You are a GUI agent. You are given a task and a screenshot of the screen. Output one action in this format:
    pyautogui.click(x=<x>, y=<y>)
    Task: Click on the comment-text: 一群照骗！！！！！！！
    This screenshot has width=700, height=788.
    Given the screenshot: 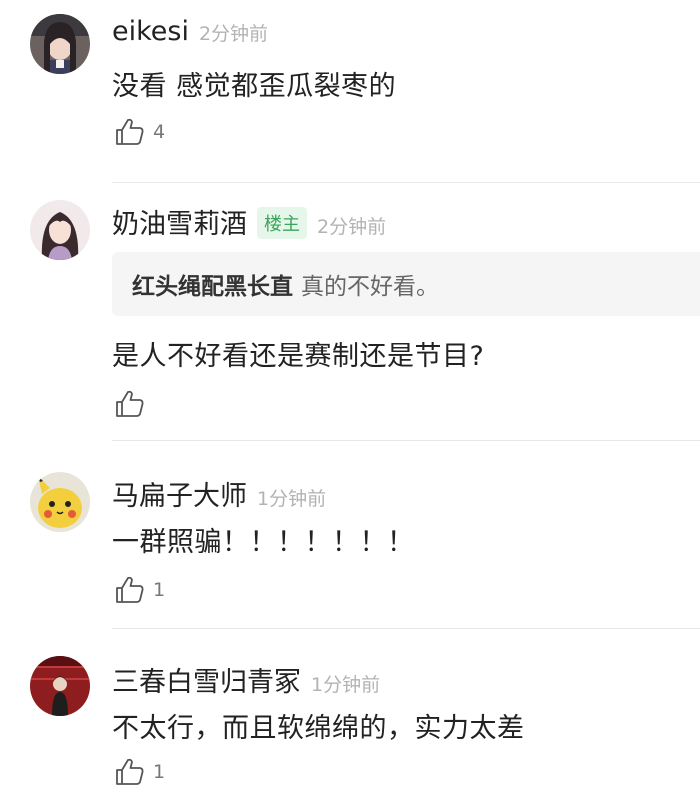 What is the action you would take?
    pyautogui.click(x=263, y=542)
    